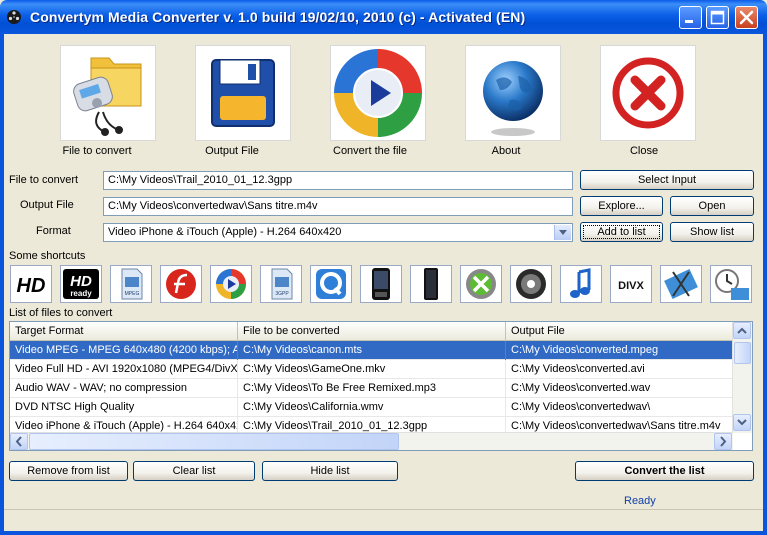 The width and height of the screenshot is (767, 535). Describe the element at coordinates (506, 151) in the screenshot. I see `about-label: About` at that location.